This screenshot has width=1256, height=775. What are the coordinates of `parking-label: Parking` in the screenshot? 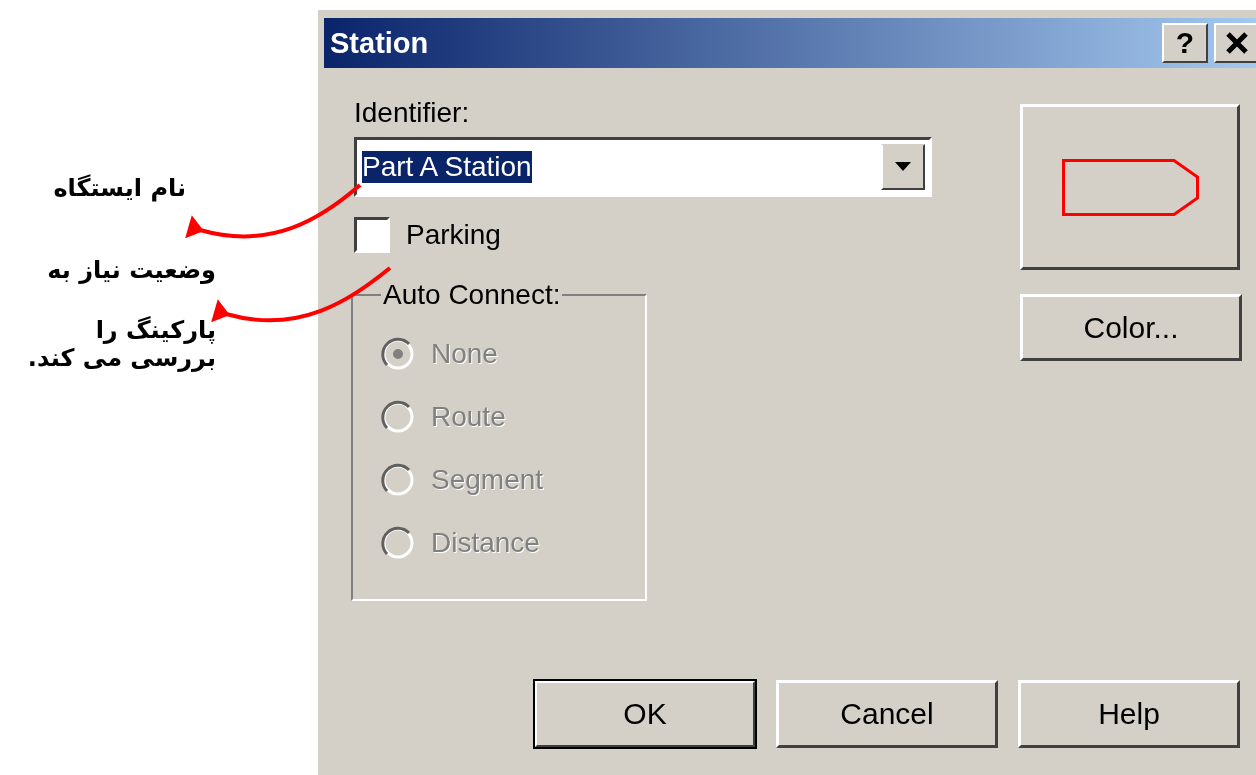 It's located at (453, 234).